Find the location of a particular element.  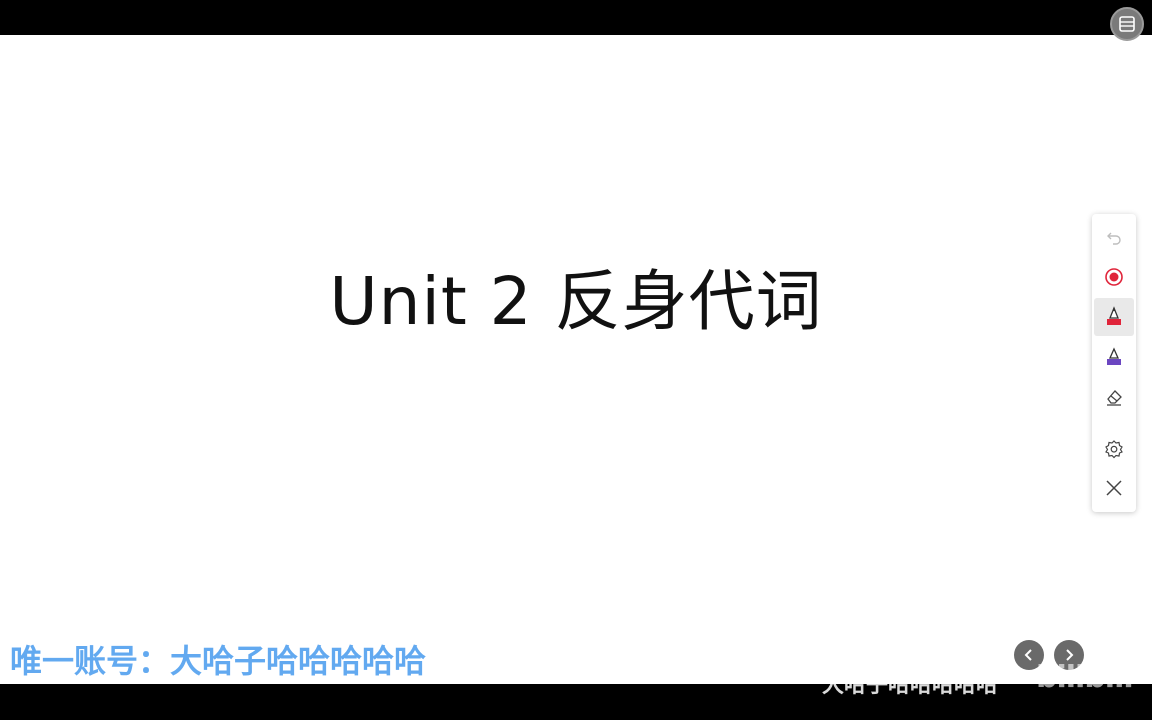

annotation-toolbar is located at coordinates (1114, 363).